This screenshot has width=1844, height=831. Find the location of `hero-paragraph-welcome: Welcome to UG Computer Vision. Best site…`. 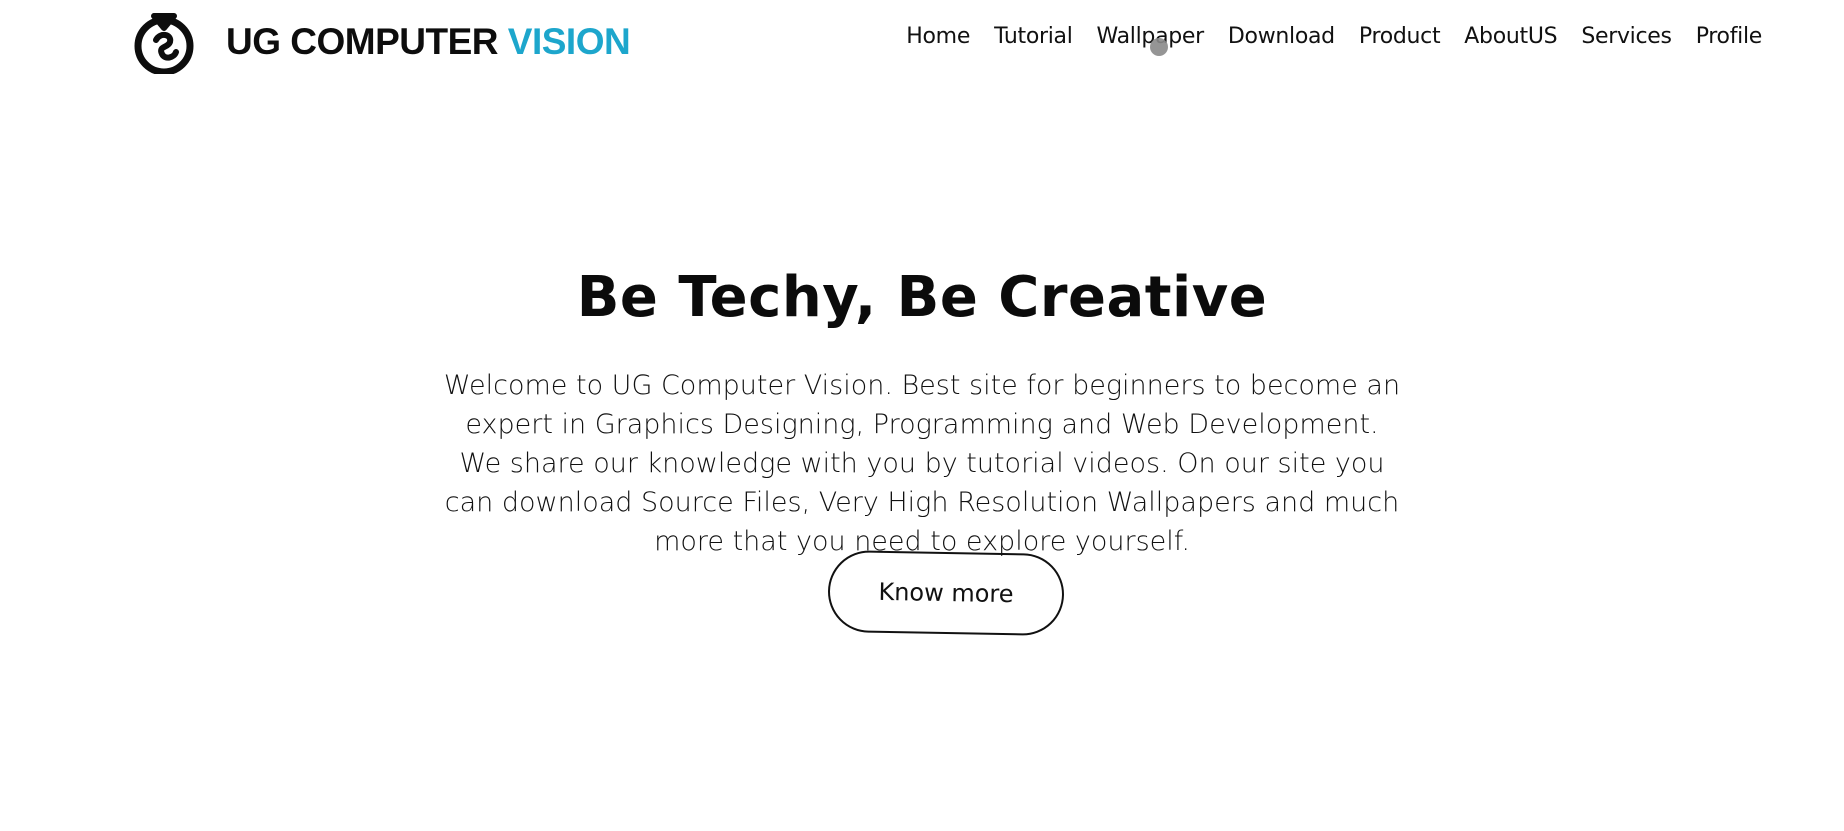

hero-paragraph-welcome: Welcome to UG Computer Vision. Best site… is located at coordinates (922, 405).